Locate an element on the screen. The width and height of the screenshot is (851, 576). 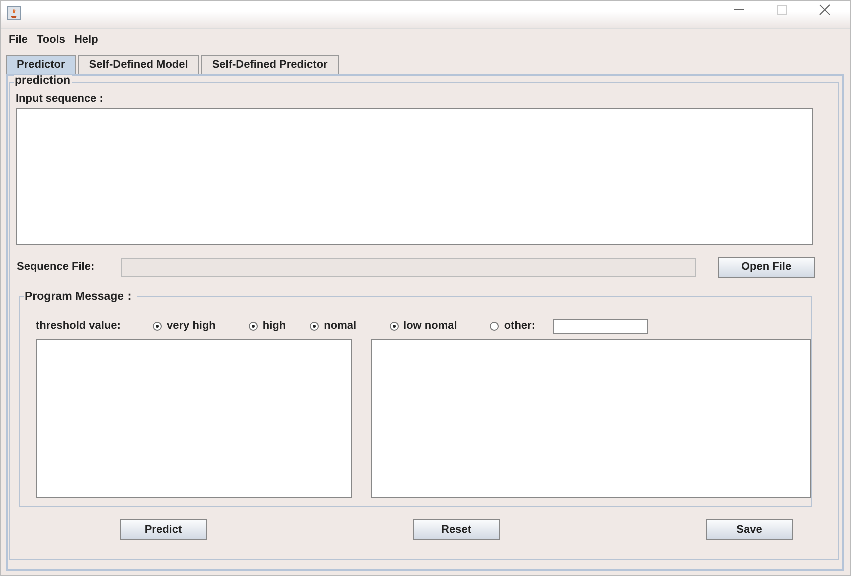
group-title: prediction is located at coordinates (43, 81).